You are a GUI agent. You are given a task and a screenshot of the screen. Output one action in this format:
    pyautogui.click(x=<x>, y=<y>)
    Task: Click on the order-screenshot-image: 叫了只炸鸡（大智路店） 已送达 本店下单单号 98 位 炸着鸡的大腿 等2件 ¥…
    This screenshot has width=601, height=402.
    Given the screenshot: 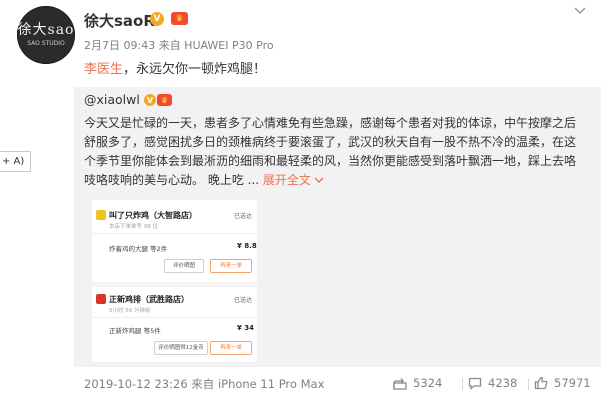 What is the action you would take?
    pyautogui.click(x=174, y=281)
    